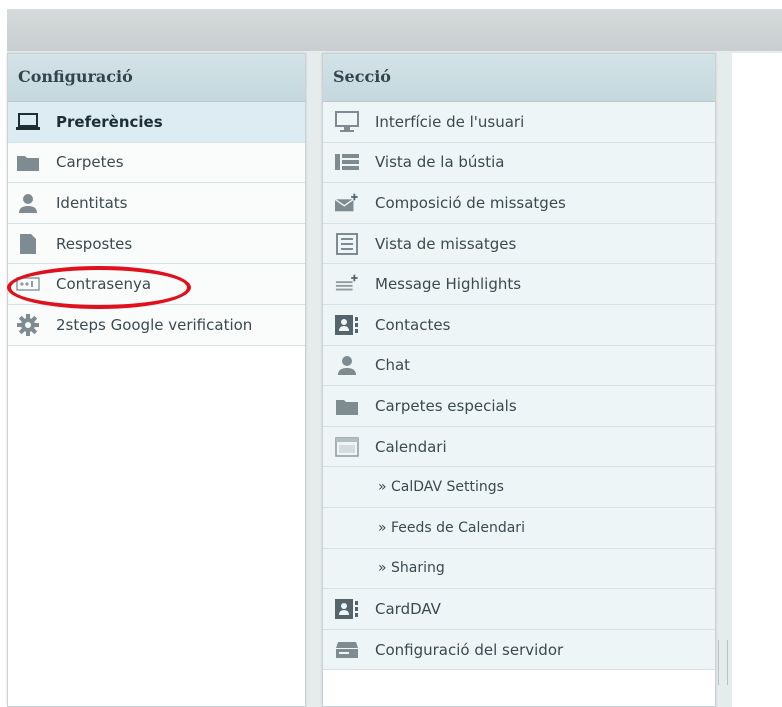  What do you see at coordinates (408, 608) in the screenshot?
I see `section-item-label: CardDAV` at bounding box center [408, 608].